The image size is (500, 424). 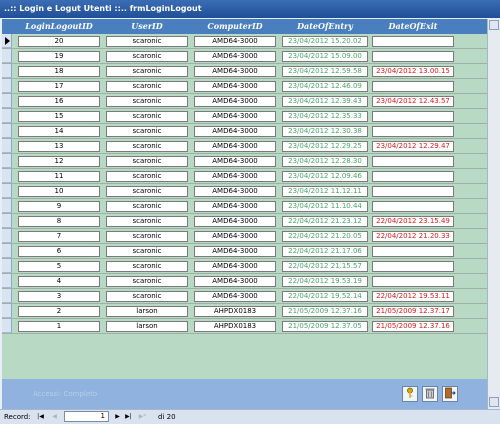 I want to click on computer-field: AHPDX0183, so click(x=235, y=311).